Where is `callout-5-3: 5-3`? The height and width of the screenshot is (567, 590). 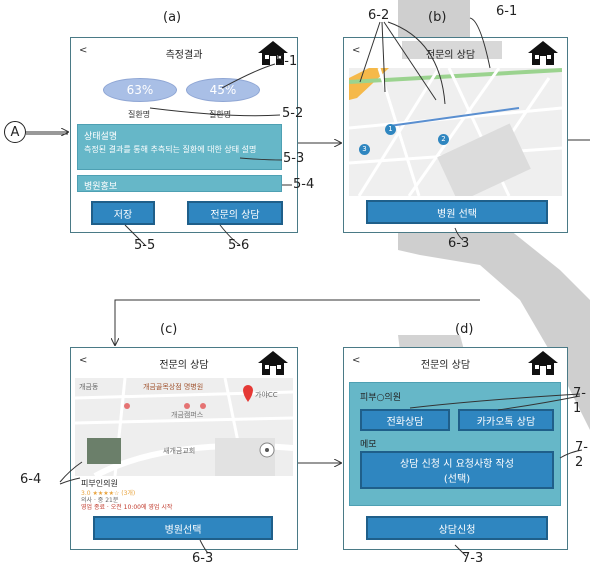 callout-5-3: 5-3 is located at coordinates (294, 158).